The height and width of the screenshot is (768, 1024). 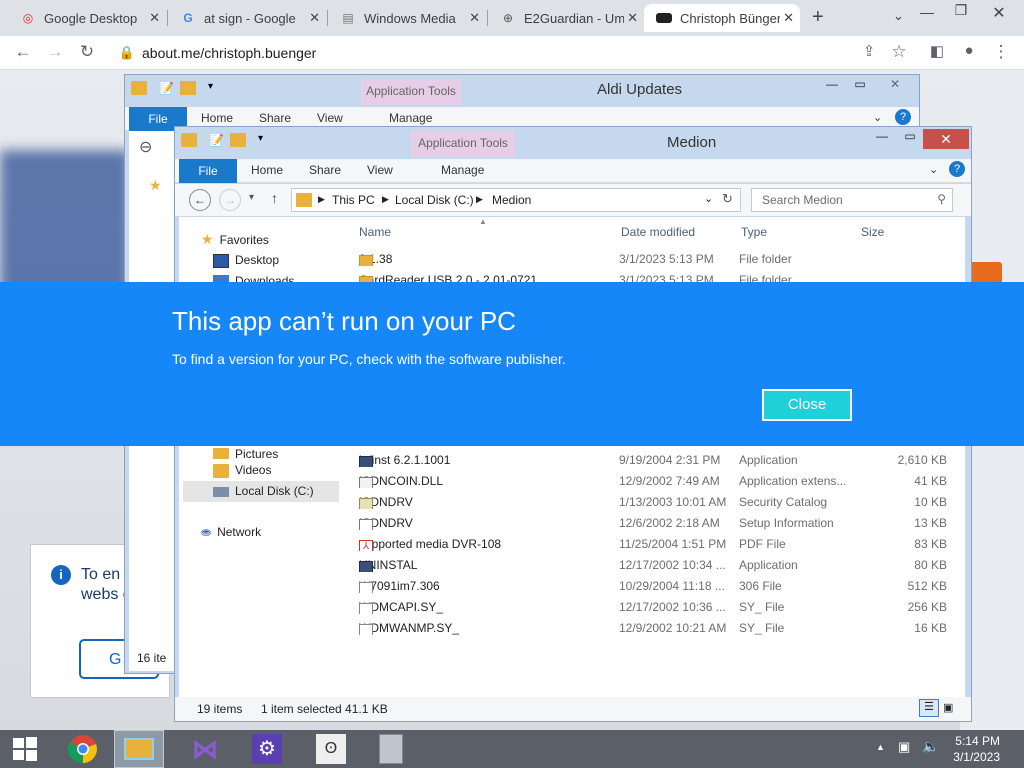 I want to click on desktop-icon, so click(x=221, y=260).